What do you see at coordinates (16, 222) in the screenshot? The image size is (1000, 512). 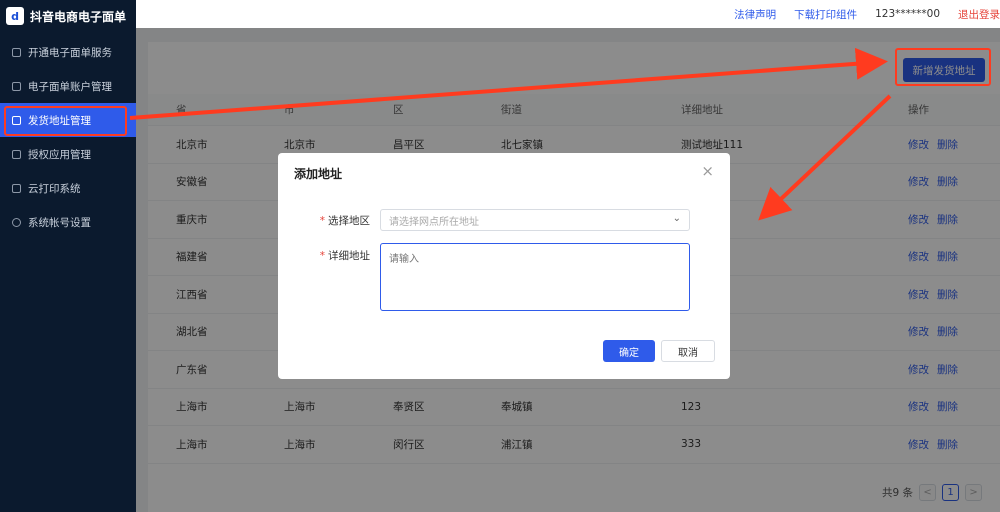 I see `gear-icon` at bounding box center [16, 222].